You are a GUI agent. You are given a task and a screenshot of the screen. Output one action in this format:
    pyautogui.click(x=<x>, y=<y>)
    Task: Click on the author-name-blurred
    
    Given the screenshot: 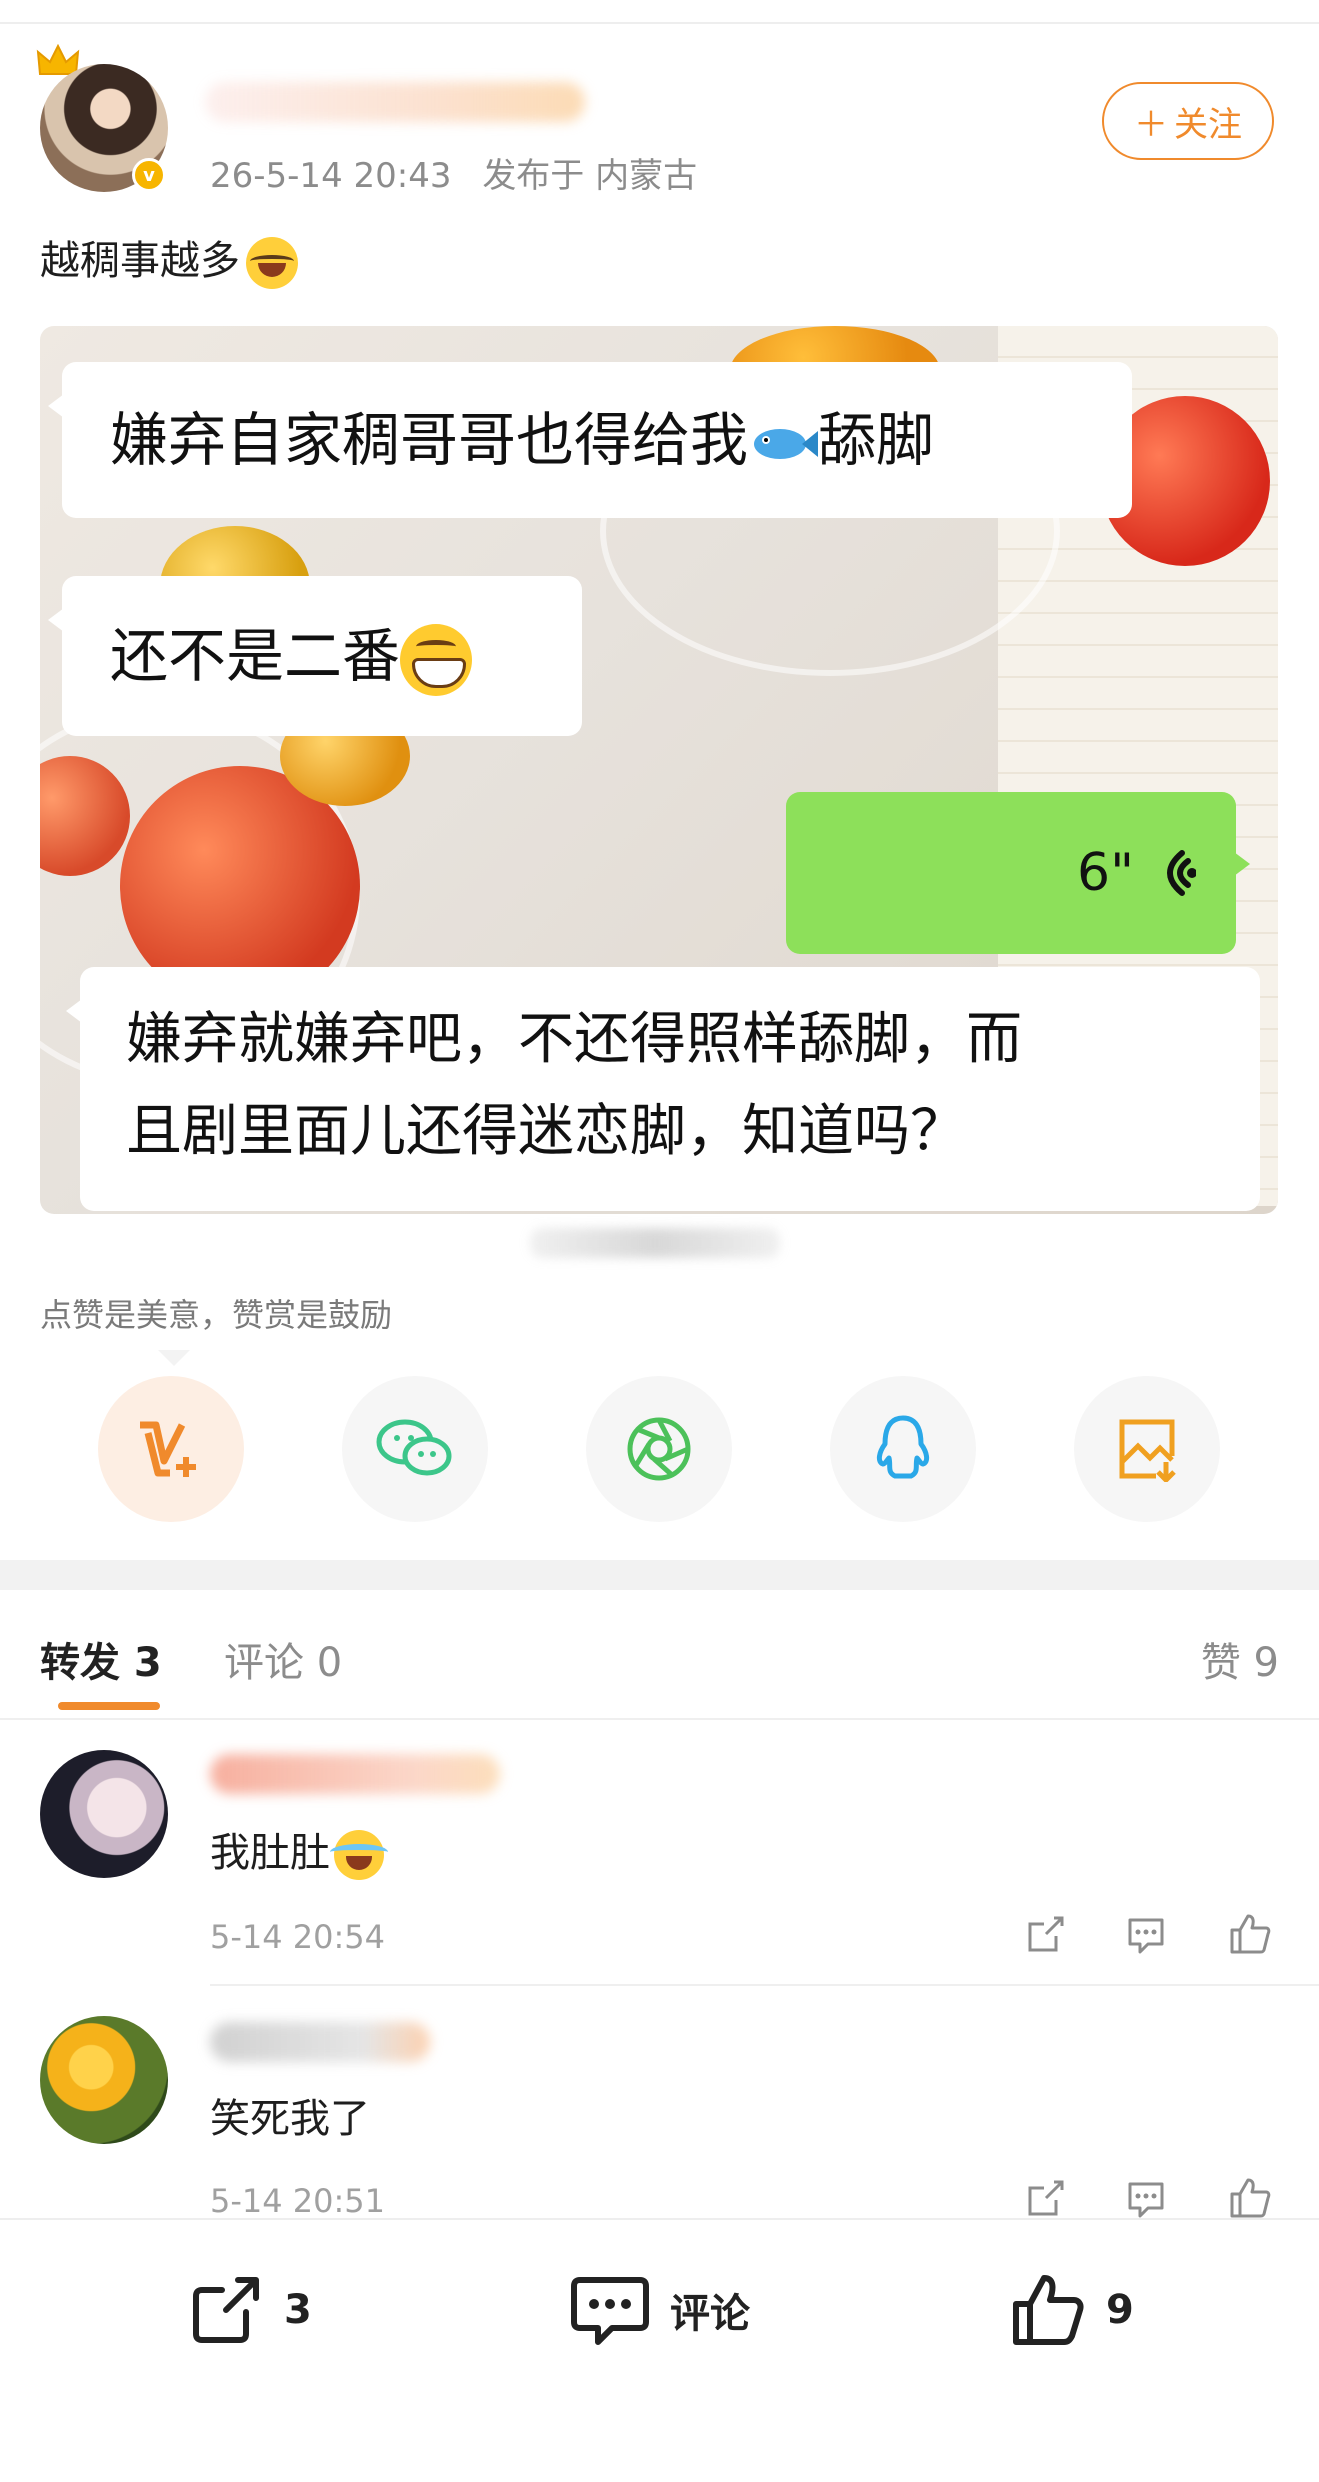 What is the action you would take?
    pyautogui.click(x=395, y=102)
    